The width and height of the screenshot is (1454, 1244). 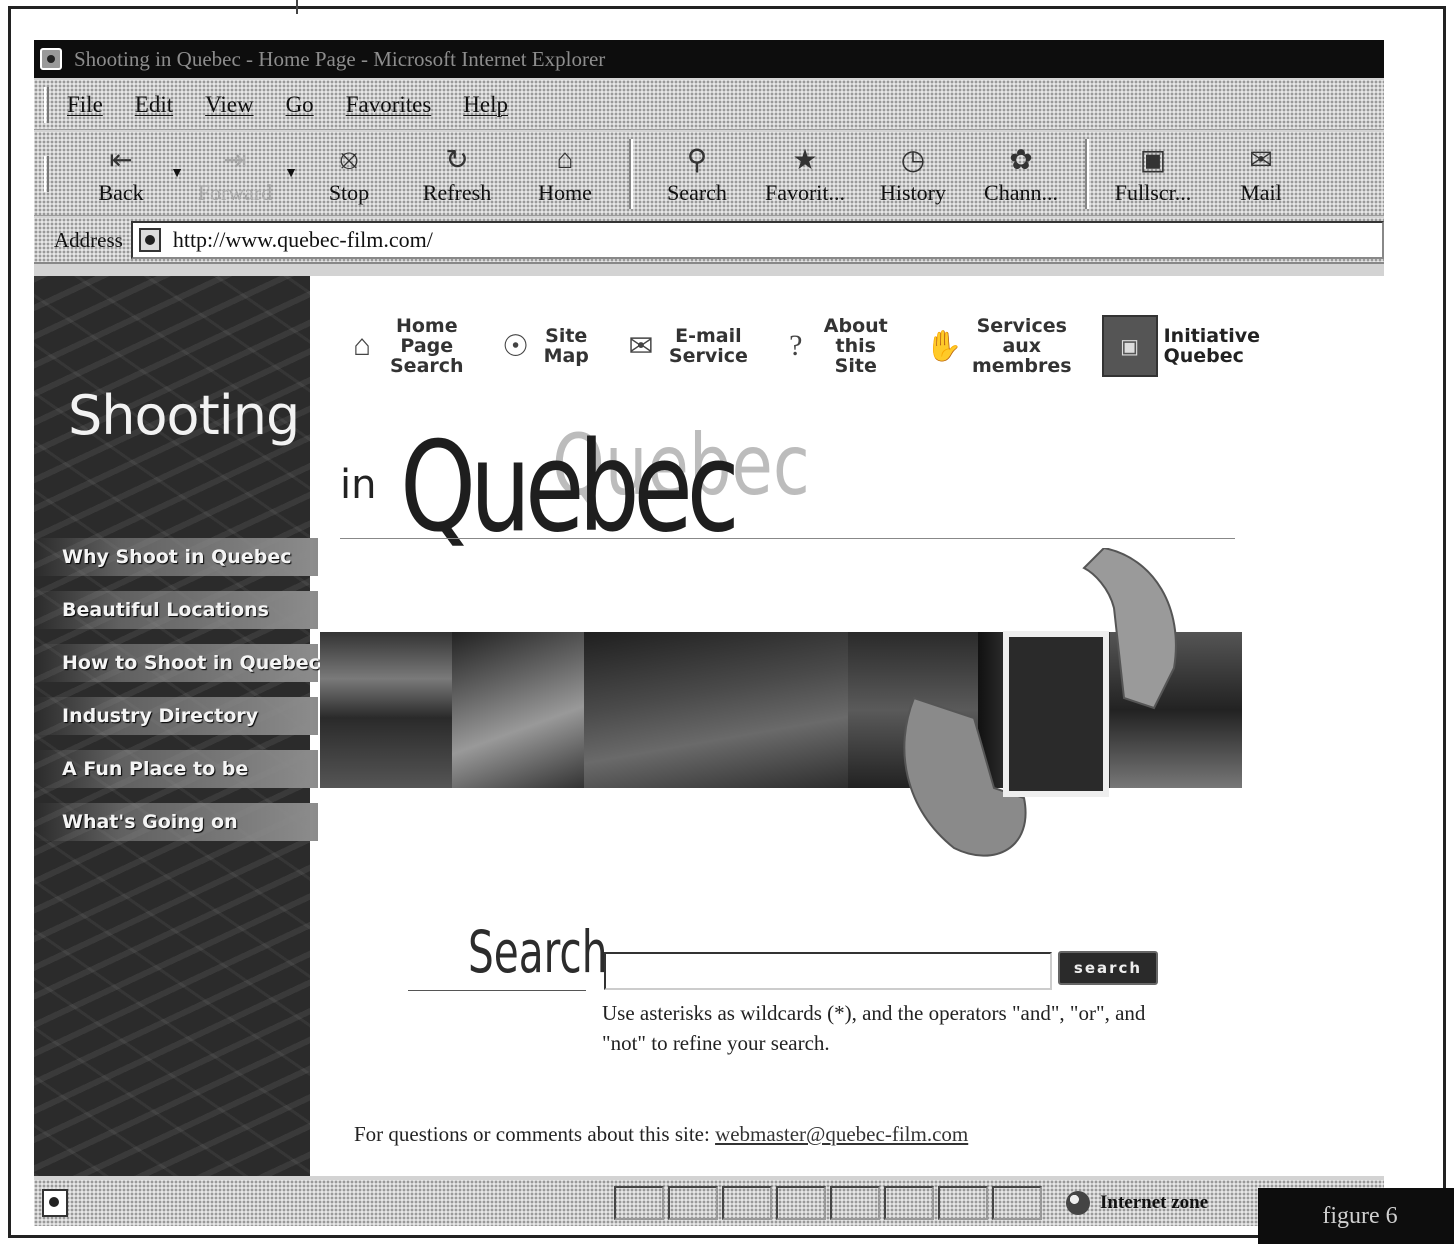 I want to click on mail-label: Mail, so click(x=1261, y=192).